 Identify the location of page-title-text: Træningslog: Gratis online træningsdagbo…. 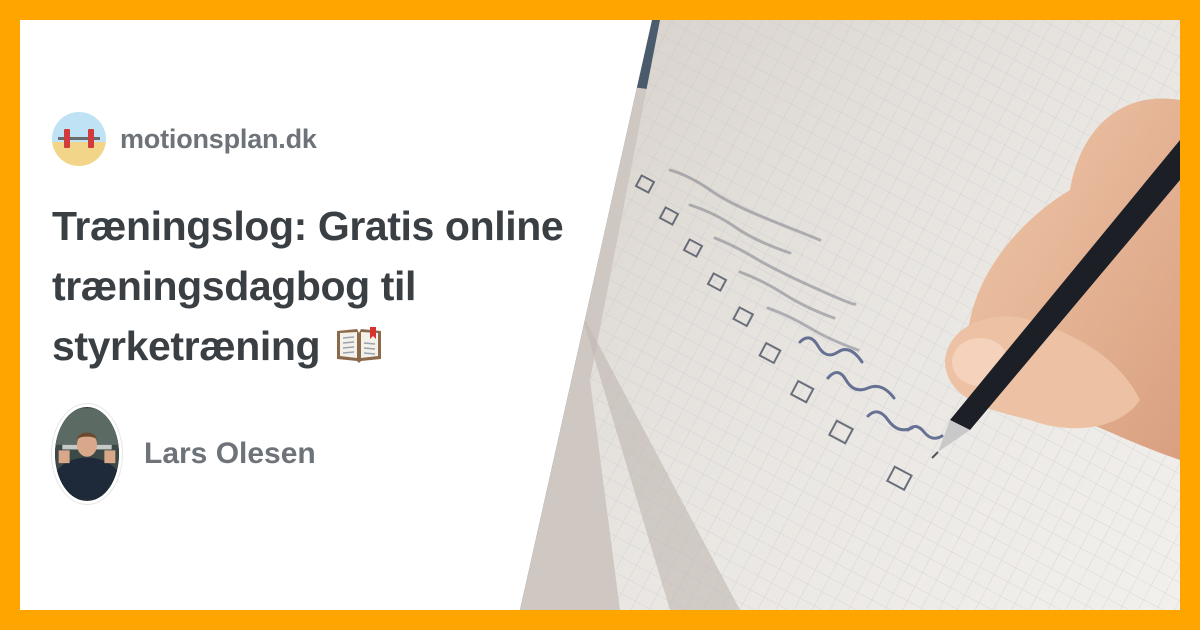
(308, 286).